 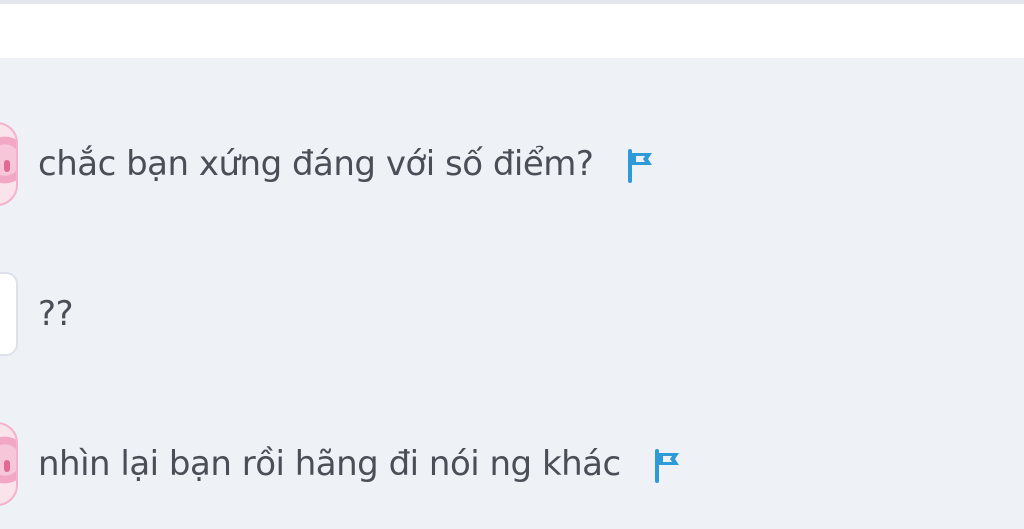 I want to click on comment-text-row: nhìn lại bạn rồi hãng đi nói ng khác, so click(x=360, y=464).